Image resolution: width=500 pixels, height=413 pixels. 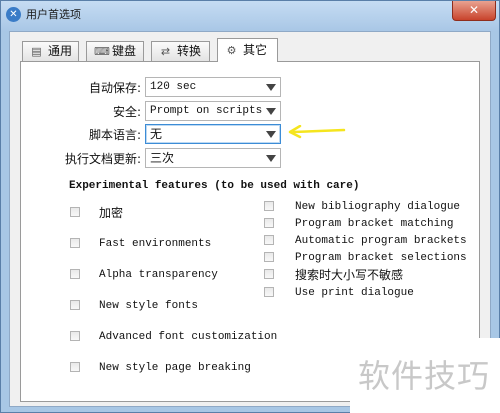 What do you see at coordinates (75, 305) in the screenshot?
I see `checkbox-new-style-fonts` at bounding box center [75, 305].